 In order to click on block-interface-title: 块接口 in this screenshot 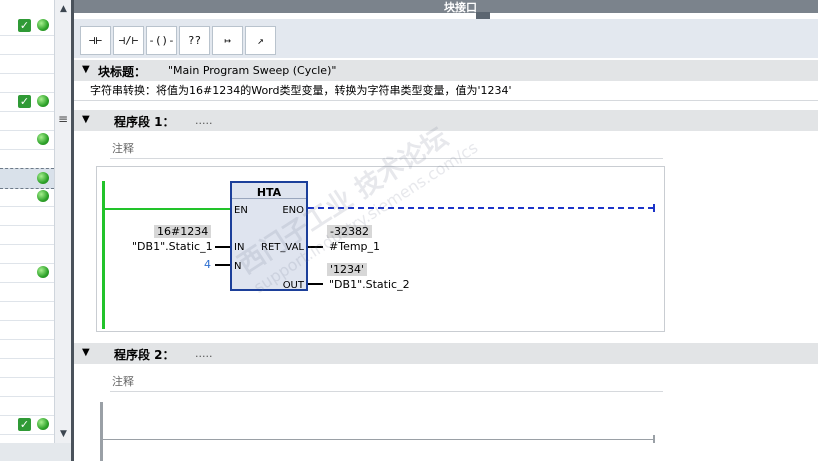, I will do `click(460, 7)`.